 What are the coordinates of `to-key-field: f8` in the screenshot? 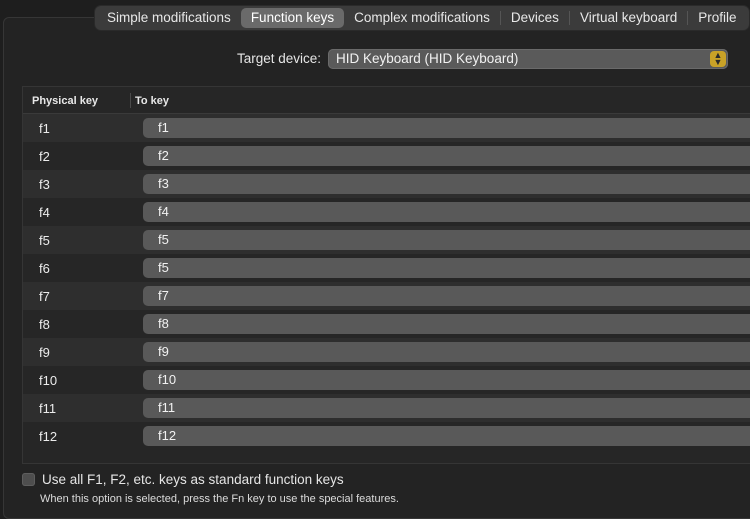 It's located at (446, 324).